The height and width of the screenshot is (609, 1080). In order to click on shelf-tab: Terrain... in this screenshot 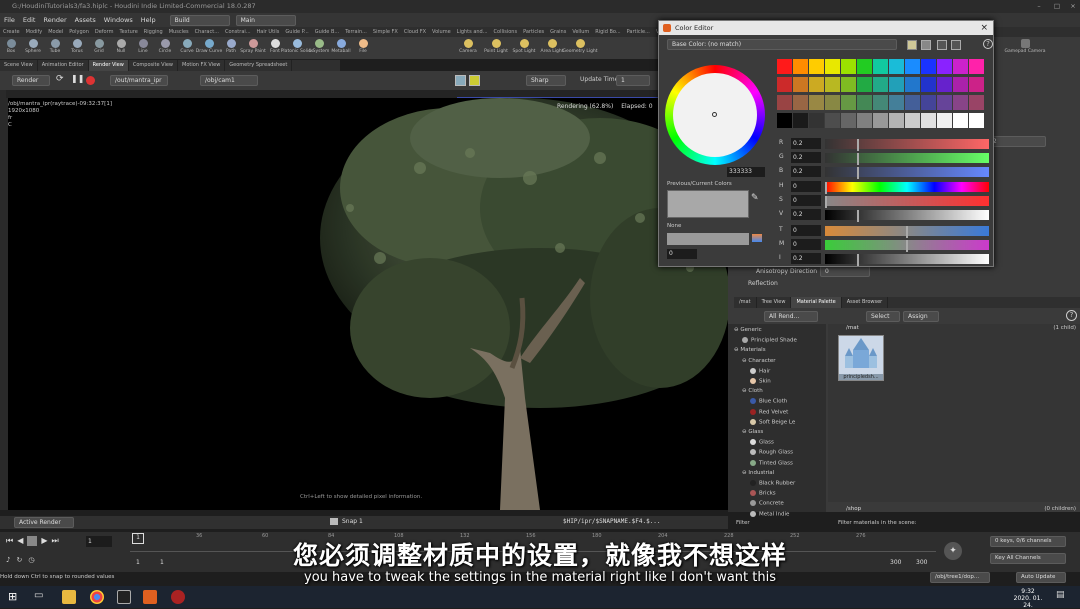, I will do `click(356, 32)`.